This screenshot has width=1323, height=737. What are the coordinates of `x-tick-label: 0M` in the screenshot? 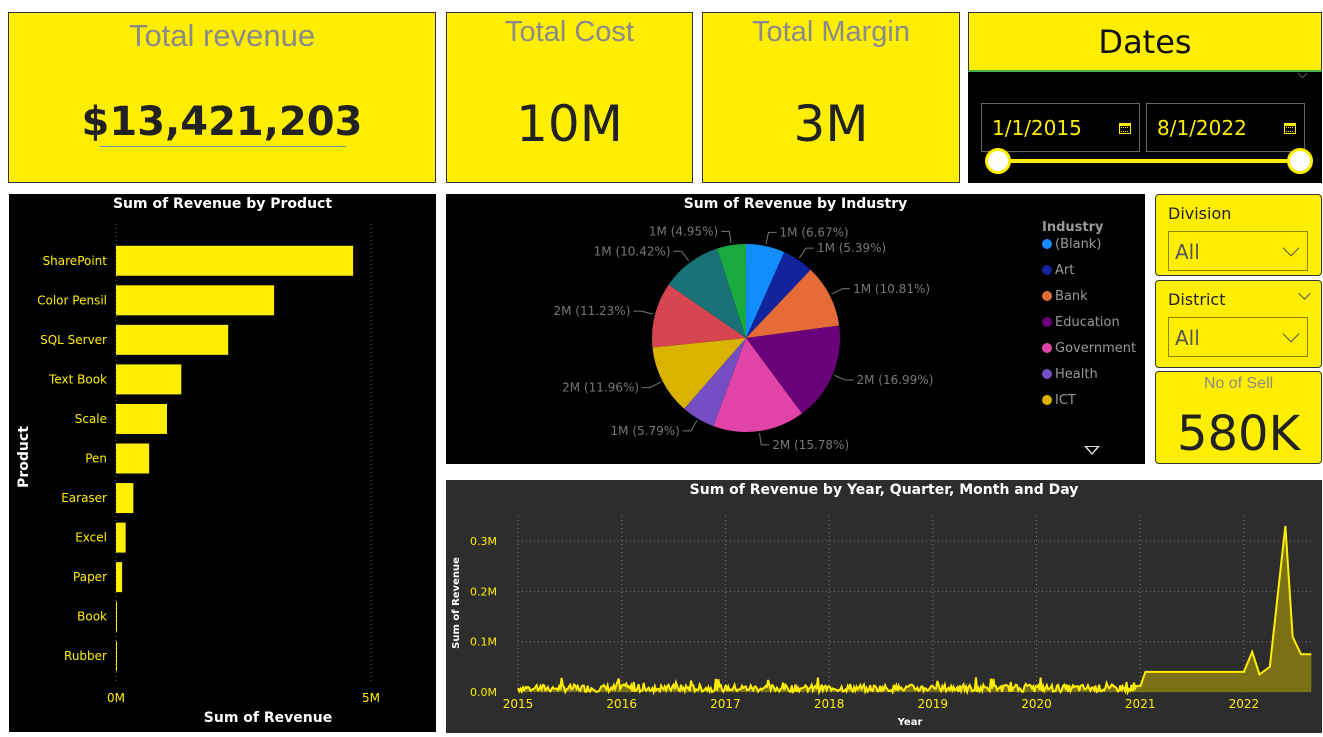 It's located at (116, 698).